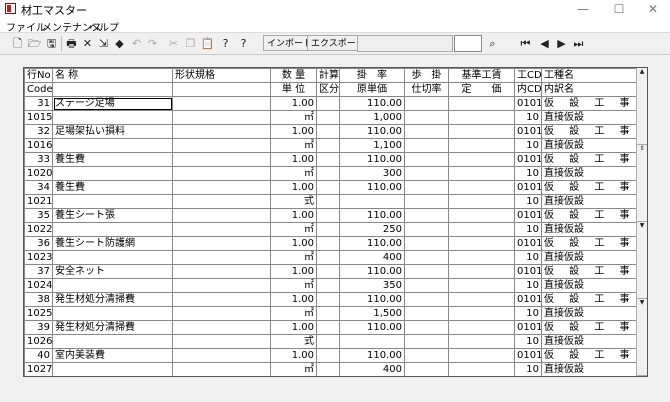  I want to click on vertical-scrollbar: ▲ ⇕ ▼ ▼, so click(641, 222).